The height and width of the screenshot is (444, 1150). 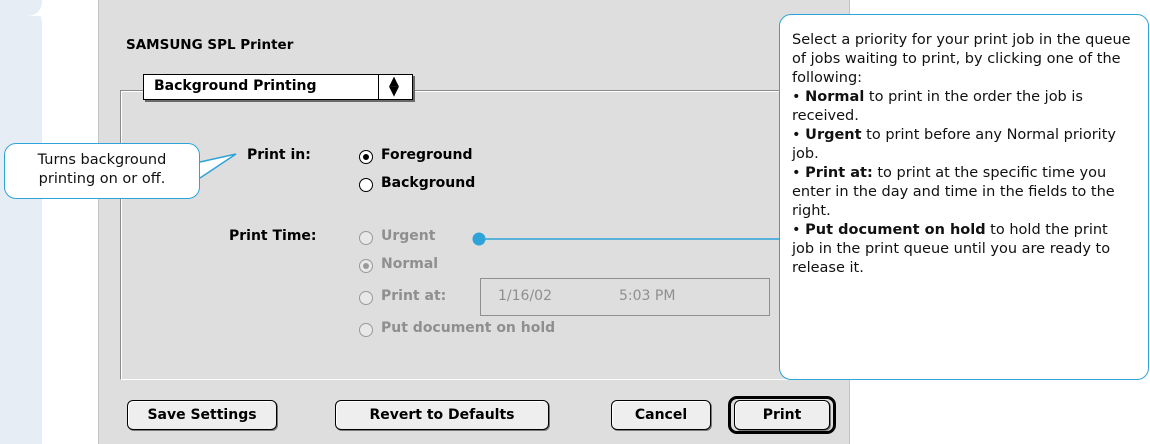 I want to click on print-at-label: Print at:, so click(x=413, y=296).